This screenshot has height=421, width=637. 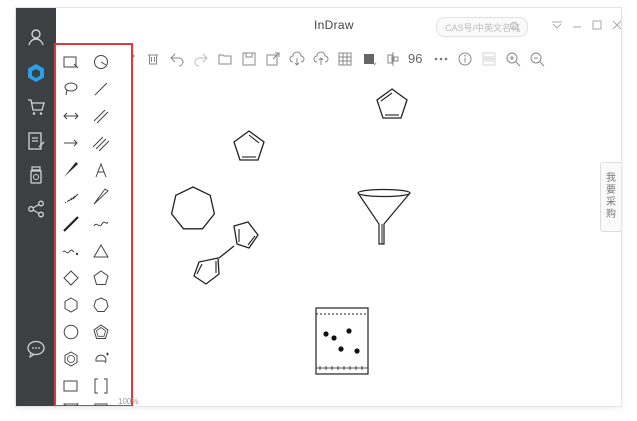 I want to click on trash-icon, so click(x=153, y=59).